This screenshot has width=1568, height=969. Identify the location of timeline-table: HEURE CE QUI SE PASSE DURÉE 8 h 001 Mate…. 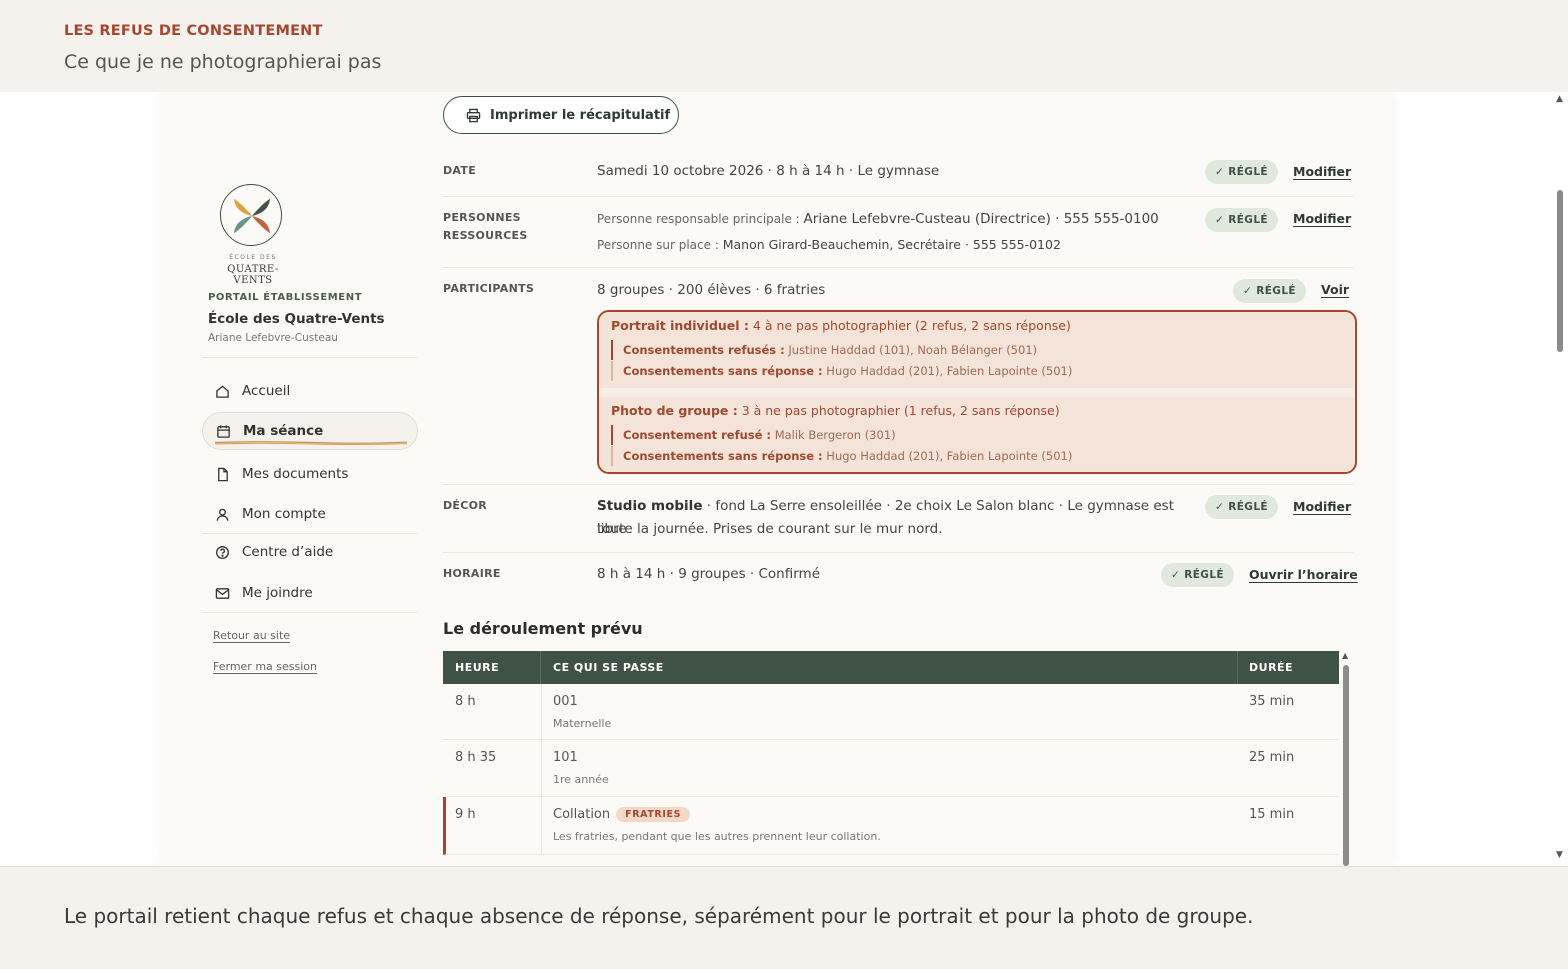
(891, 758).